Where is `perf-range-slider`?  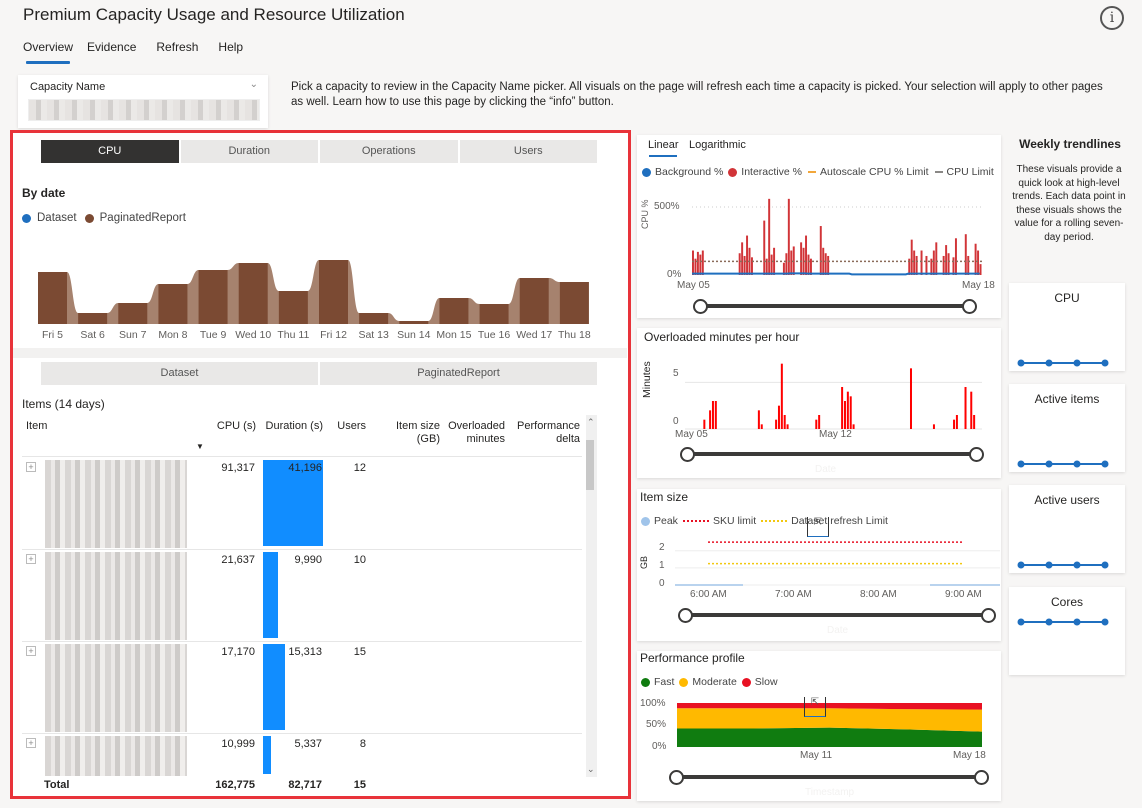
perf-range-slider is located at coordinates (829, 777).